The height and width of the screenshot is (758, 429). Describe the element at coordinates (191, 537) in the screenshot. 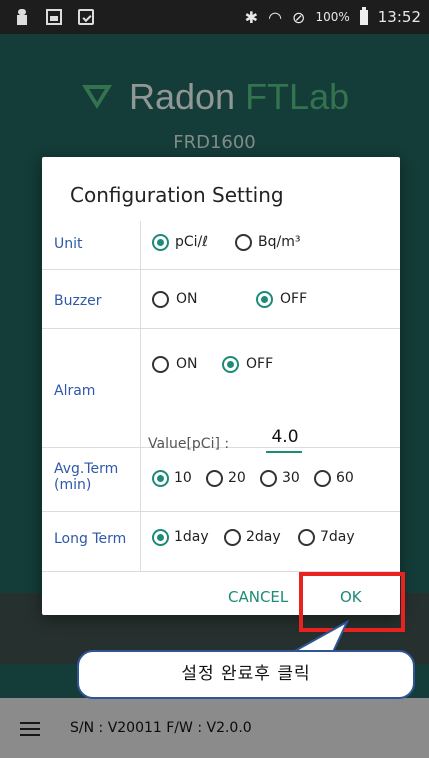

I see `long-term-option-1day: 1day` at that location.